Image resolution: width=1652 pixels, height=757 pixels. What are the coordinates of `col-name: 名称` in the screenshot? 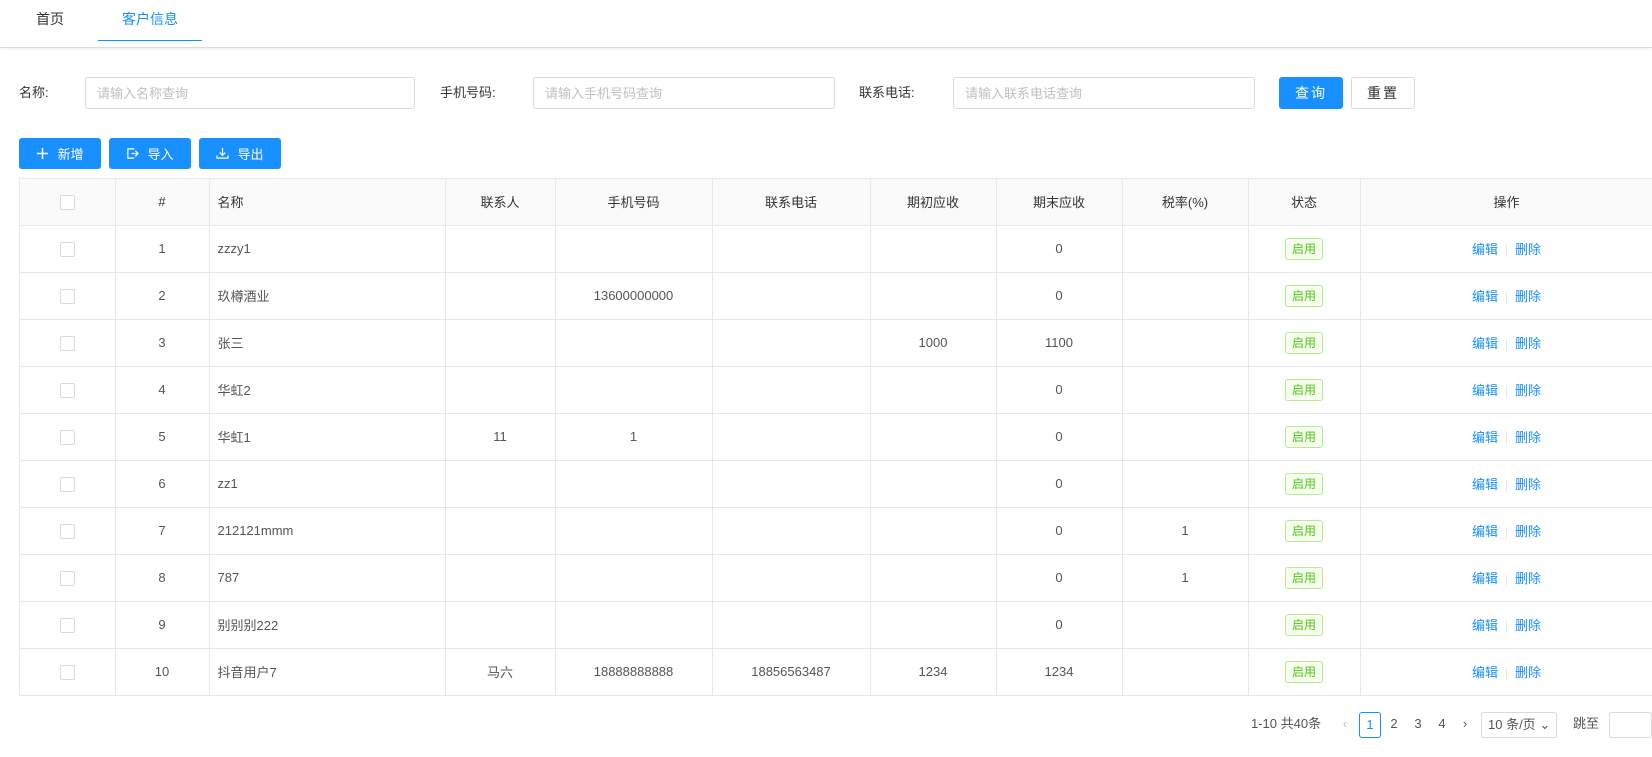 It's located at (327, 202).